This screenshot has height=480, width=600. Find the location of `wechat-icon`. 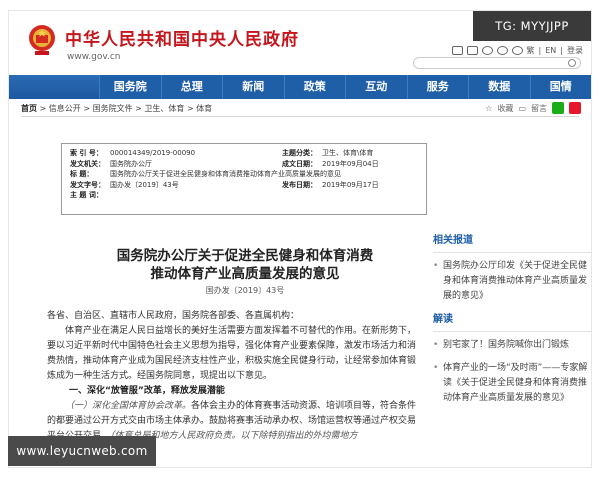

wechat-icon is located at coordinates (517, 50).